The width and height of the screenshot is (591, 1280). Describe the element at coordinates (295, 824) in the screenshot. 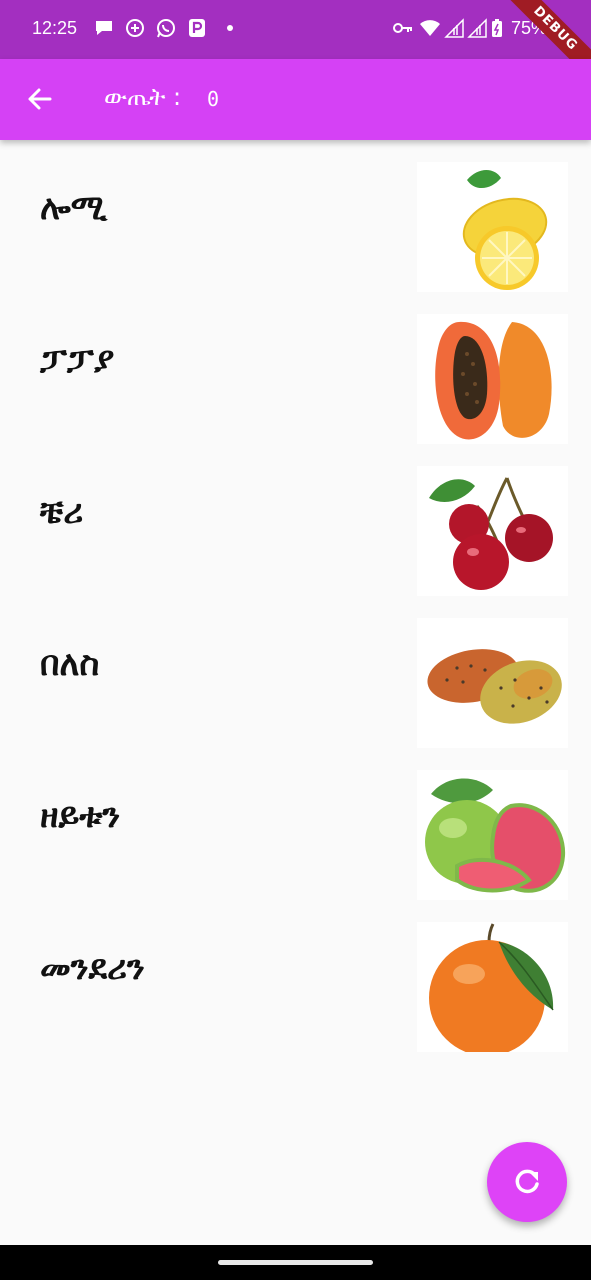

I see `list-item: ዘይቱን` at that location.